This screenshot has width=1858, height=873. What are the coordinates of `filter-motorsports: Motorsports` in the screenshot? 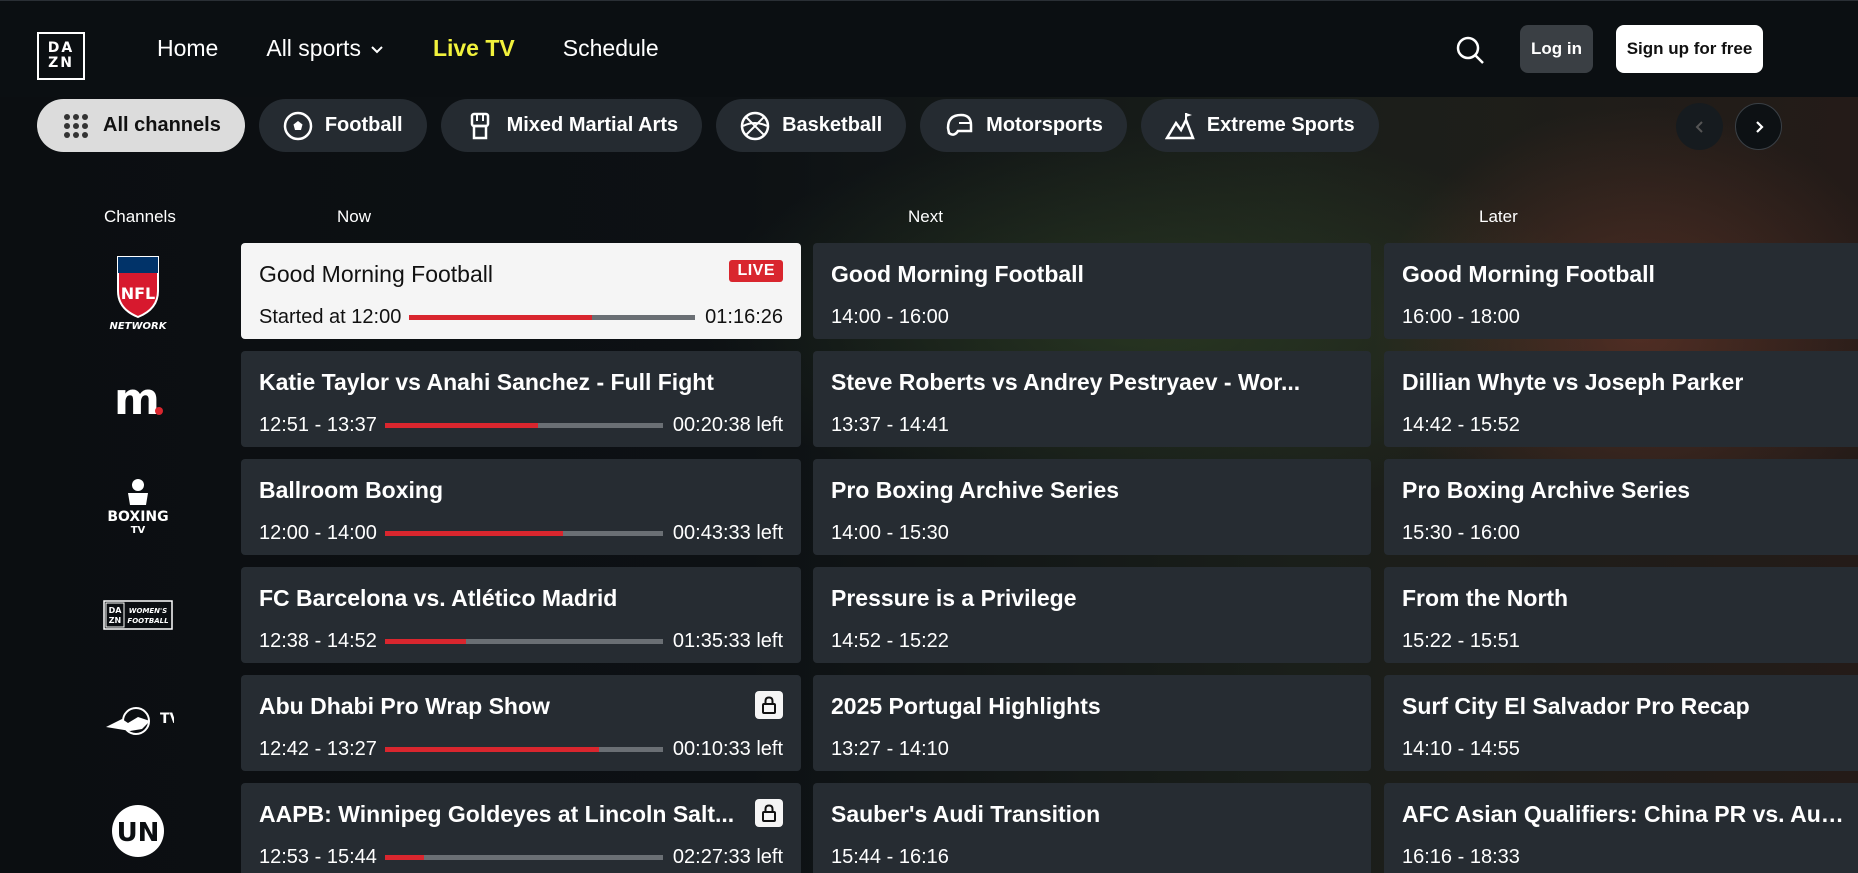 It's located at (1023, 125).